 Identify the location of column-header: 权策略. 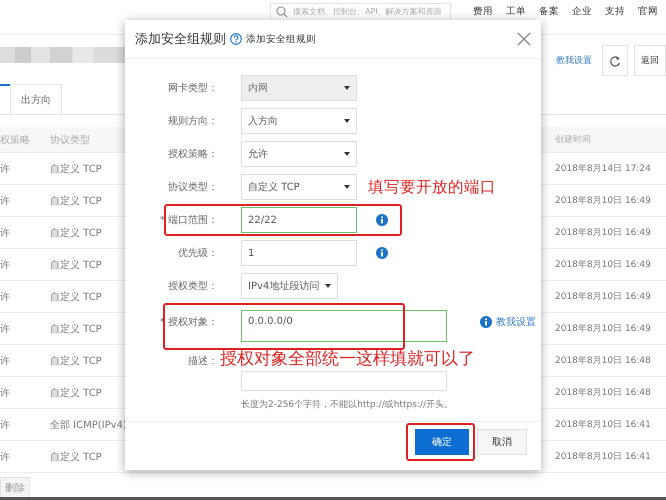
(25, 140).